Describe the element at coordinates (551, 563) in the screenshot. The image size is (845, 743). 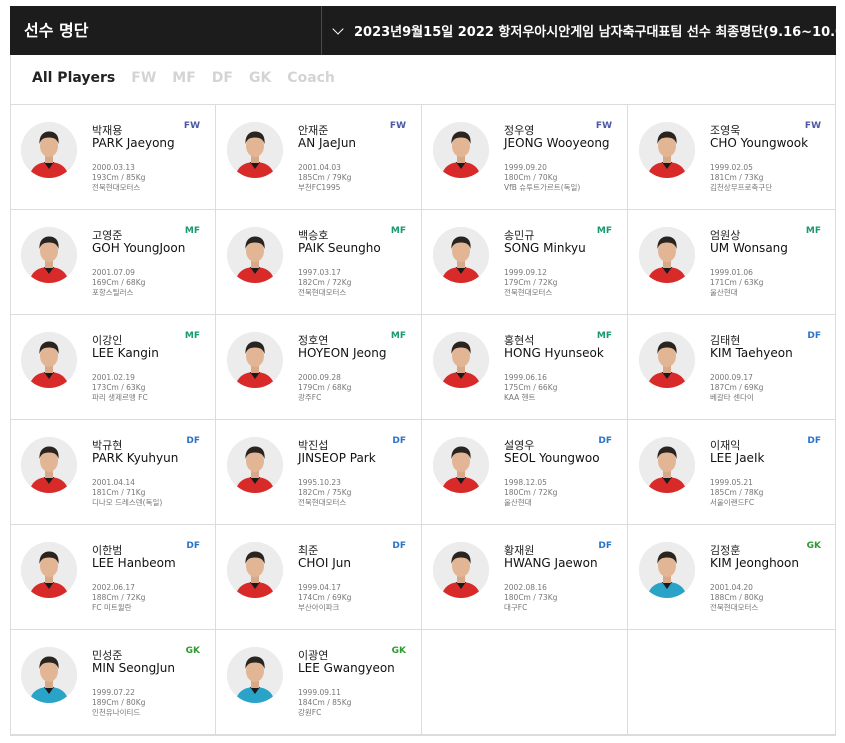
I see `player-english-name: HWANG Jaewon` at that location.